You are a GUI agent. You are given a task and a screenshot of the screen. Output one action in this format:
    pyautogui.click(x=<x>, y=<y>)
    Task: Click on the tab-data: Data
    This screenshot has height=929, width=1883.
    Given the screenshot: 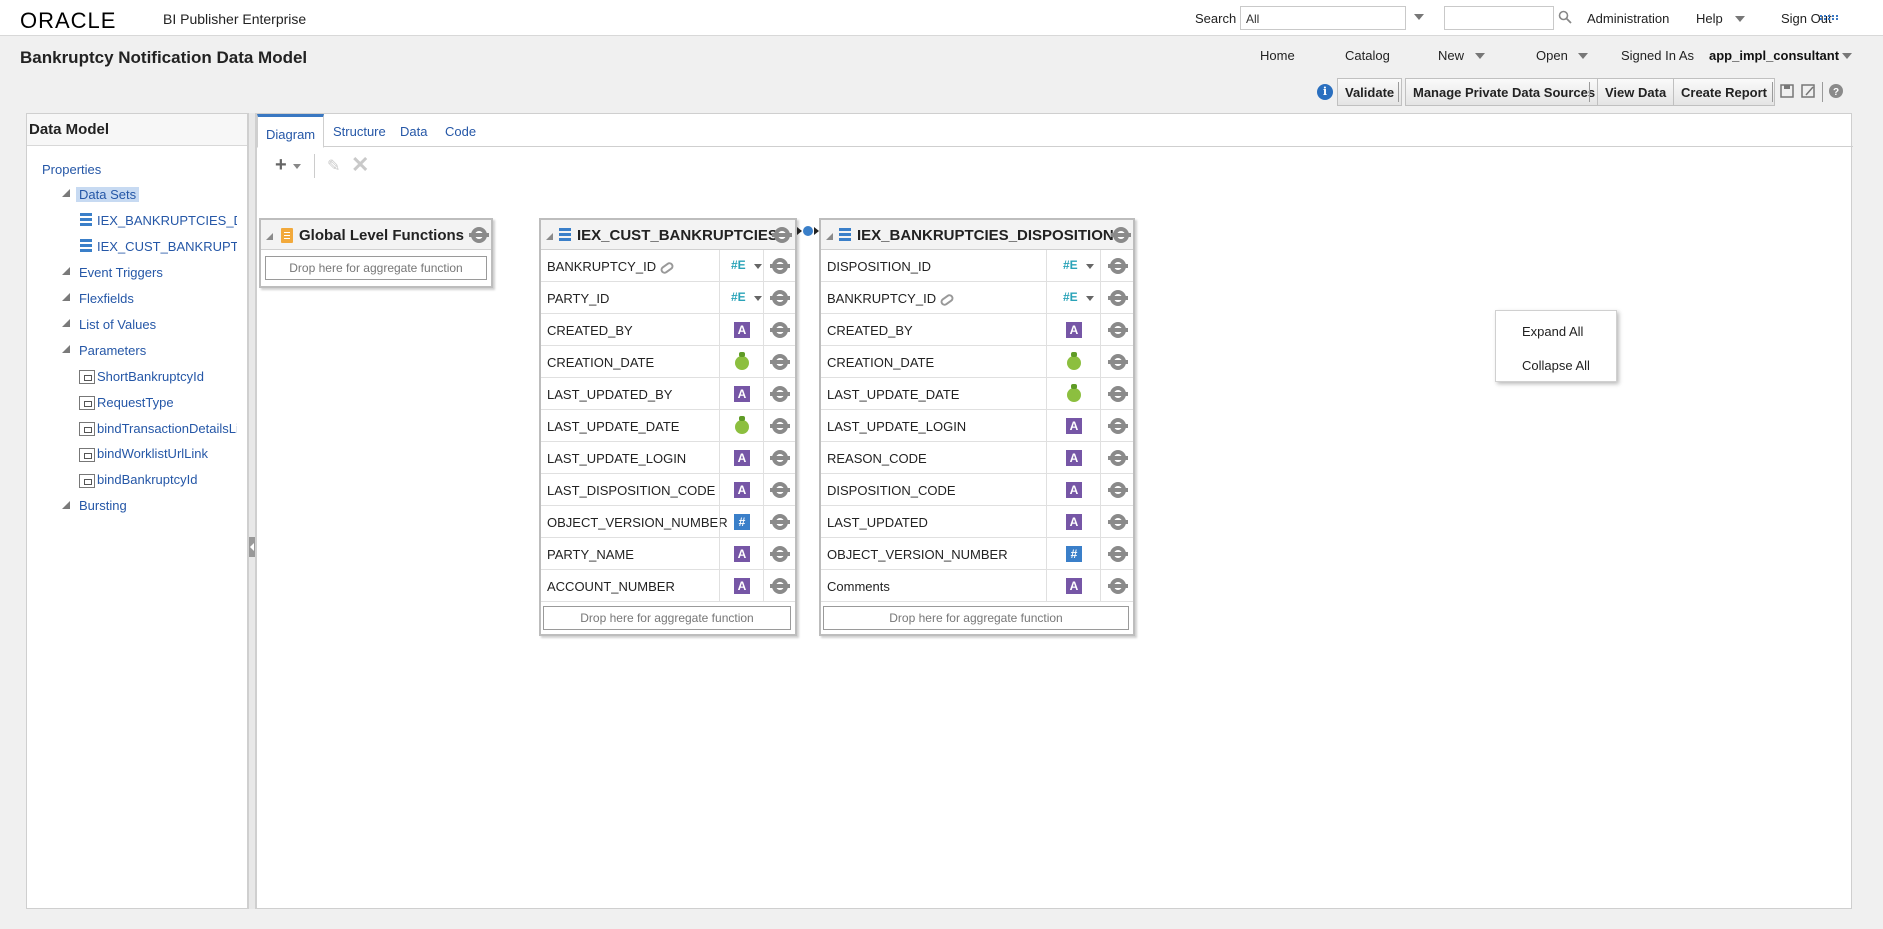 What is the action you would take?
    pyautogui.click(x=413, y=131)
    